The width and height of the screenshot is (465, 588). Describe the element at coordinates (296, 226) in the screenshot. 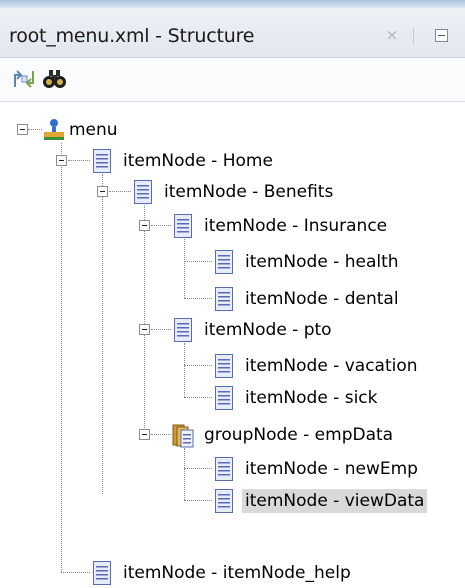

I see `tree-node-label: itemNode - Insurance` at that location.